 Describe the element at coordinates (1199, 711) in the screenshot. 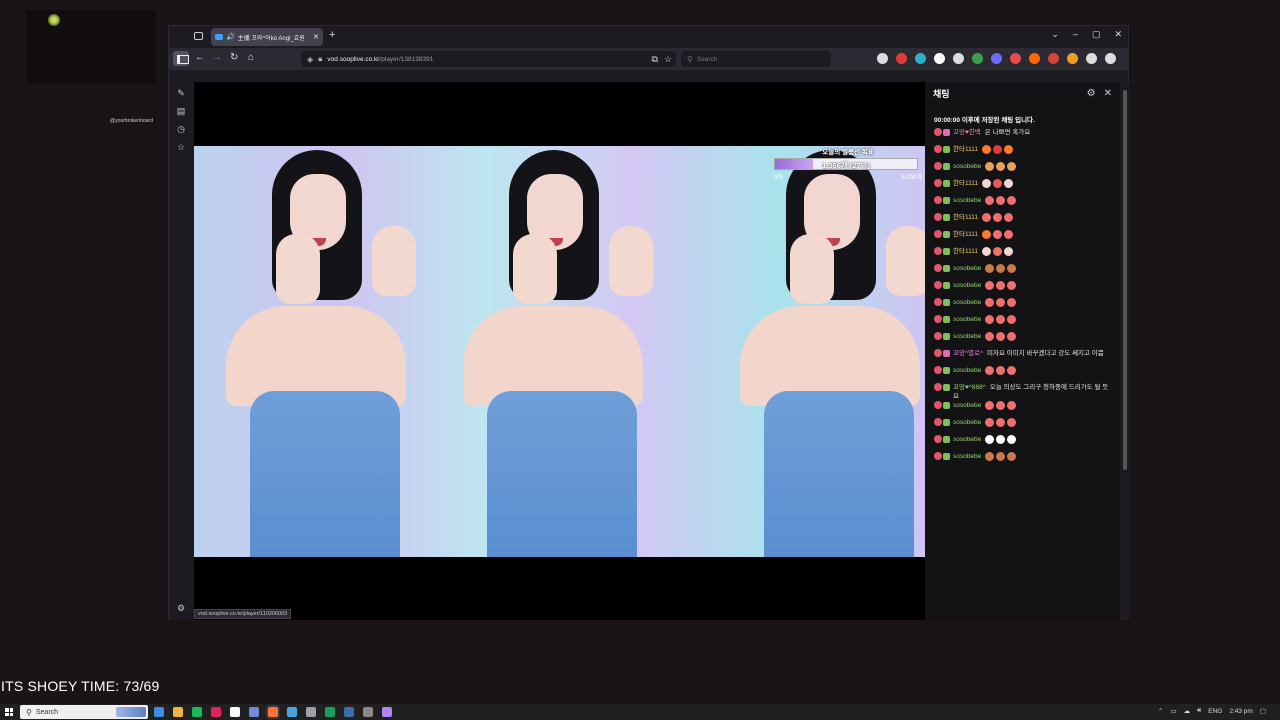

I see `volume-icon: 🔊︎` at that location.